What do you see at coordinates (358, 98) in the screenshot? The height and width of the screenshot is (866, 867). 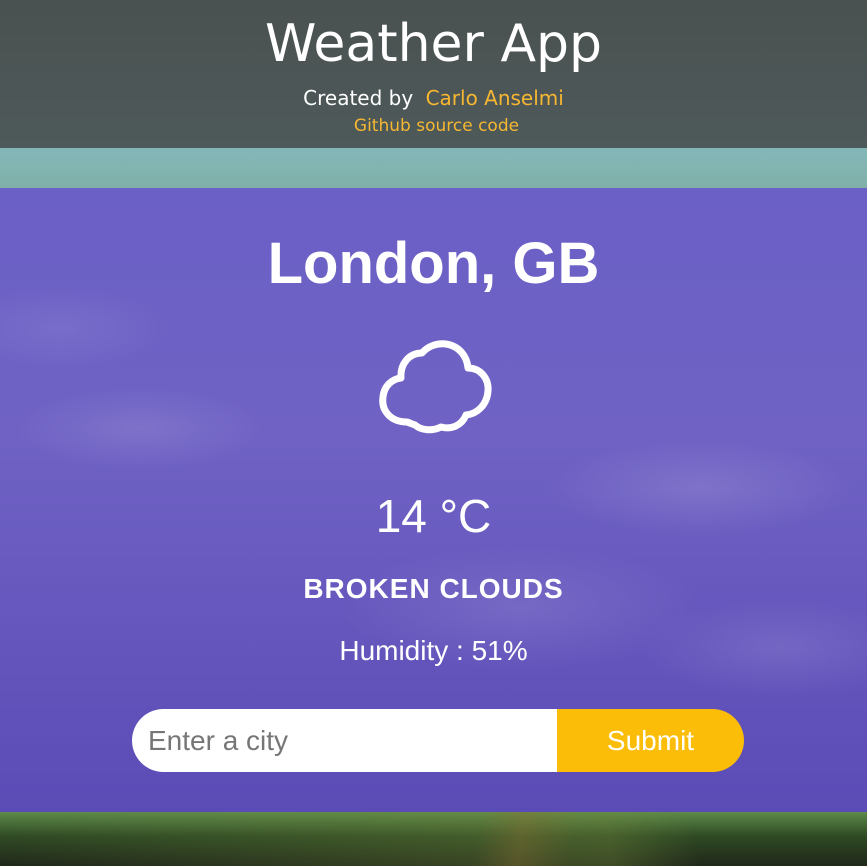 I see `credit-prefix: Created by` at bounding box center [358, 98].